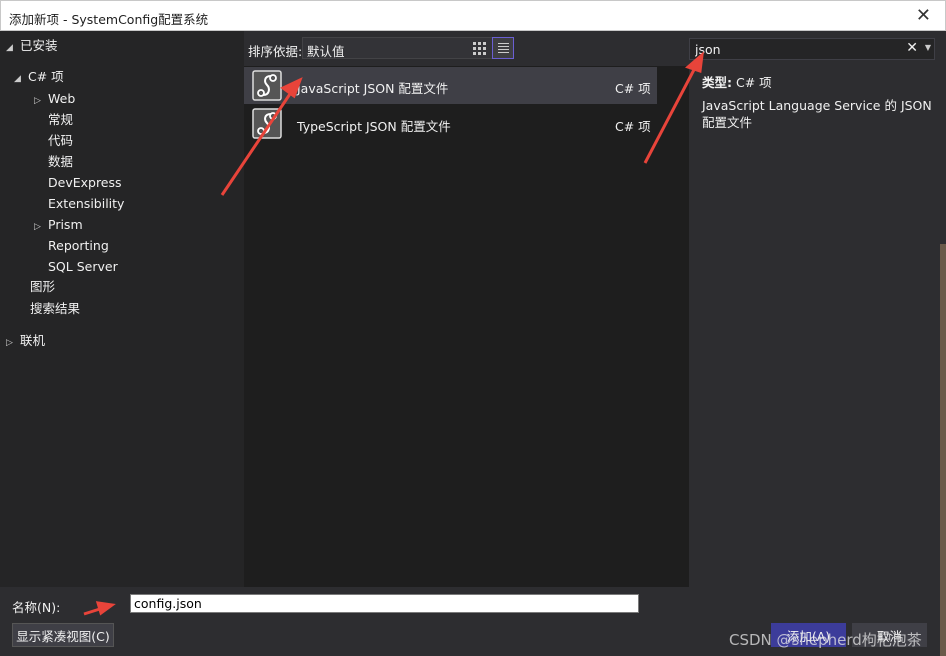 The height and width of the screenshot is (656, 946). What do you see at coordinates (825, 640) in the screenshot?
I see `watermark: CSDN @shepherd枸杞泡茶` at bounding box center [825, 640].